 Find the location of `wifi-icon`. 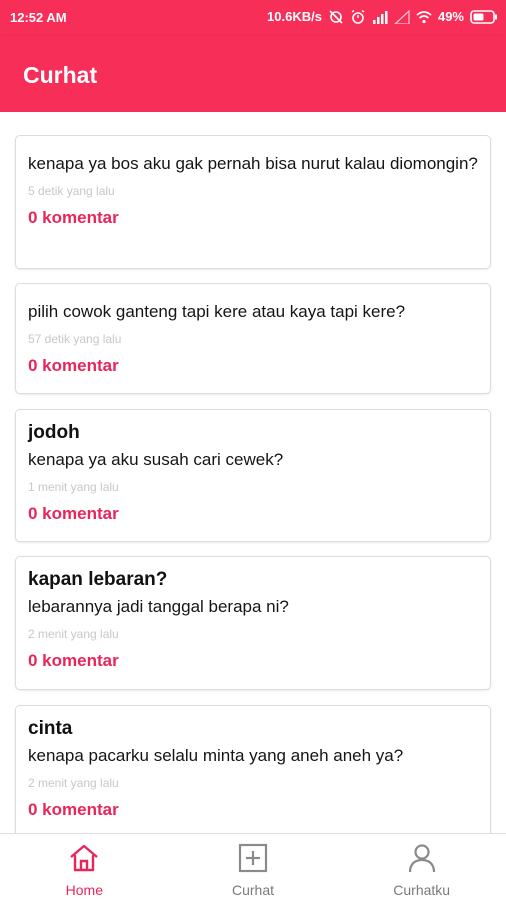

wifi-icon is located at coordinates (424, 16).